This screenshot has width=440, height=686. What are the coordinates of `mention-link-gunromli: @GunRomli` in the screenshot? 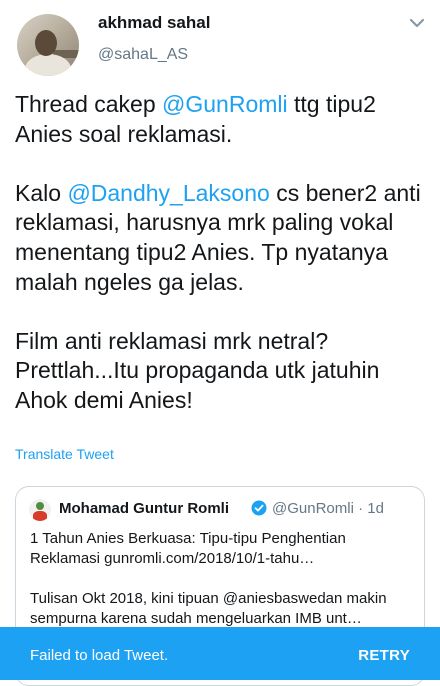 It's located at (225, 104).